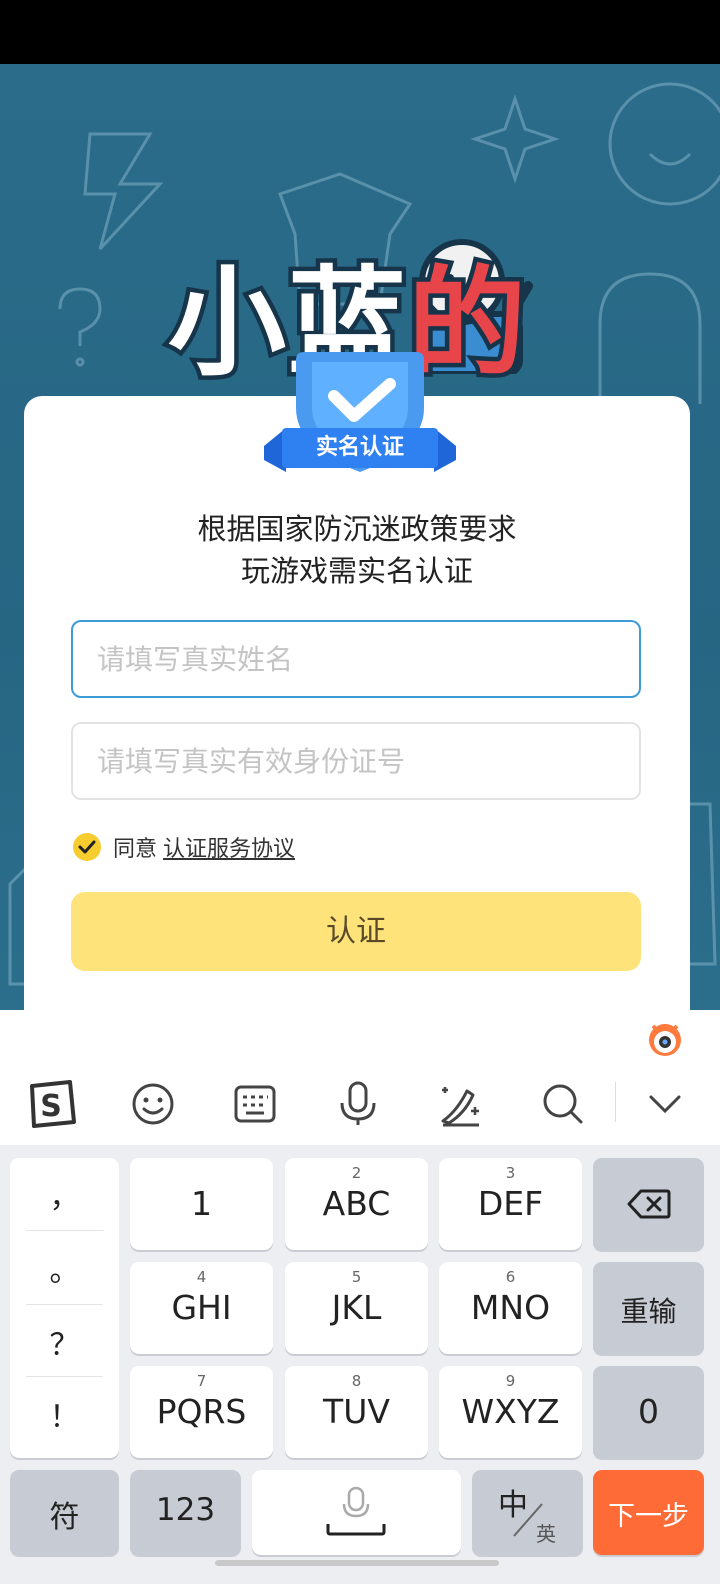  What do you see at coordinates (356, 1412) in the screenshot?
I see `key-8-tuv: 8 TUV` at bounding box center [356, 1412].